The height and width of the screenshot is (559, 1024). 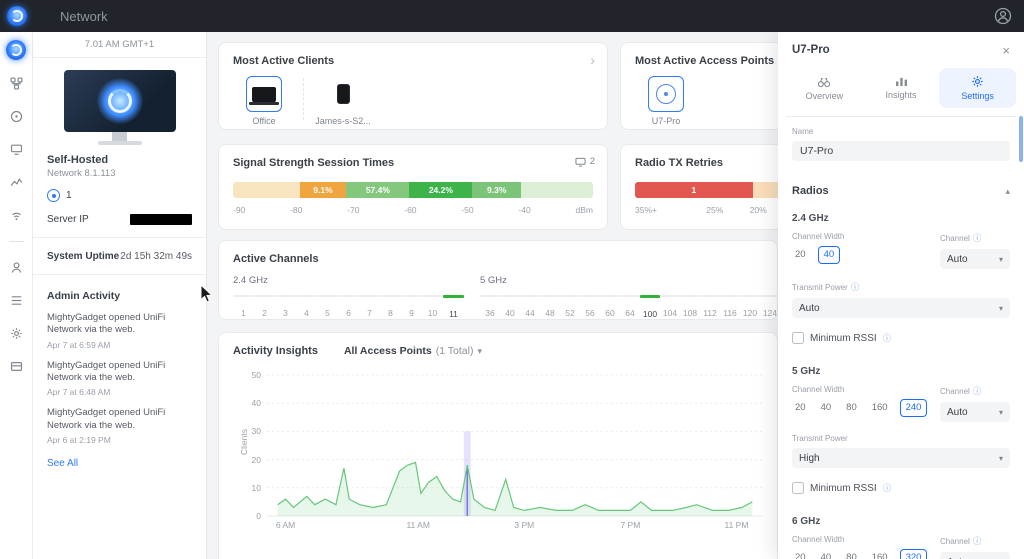 I want to click on transmit-power-value: Auto, so click(x=809, y=308).